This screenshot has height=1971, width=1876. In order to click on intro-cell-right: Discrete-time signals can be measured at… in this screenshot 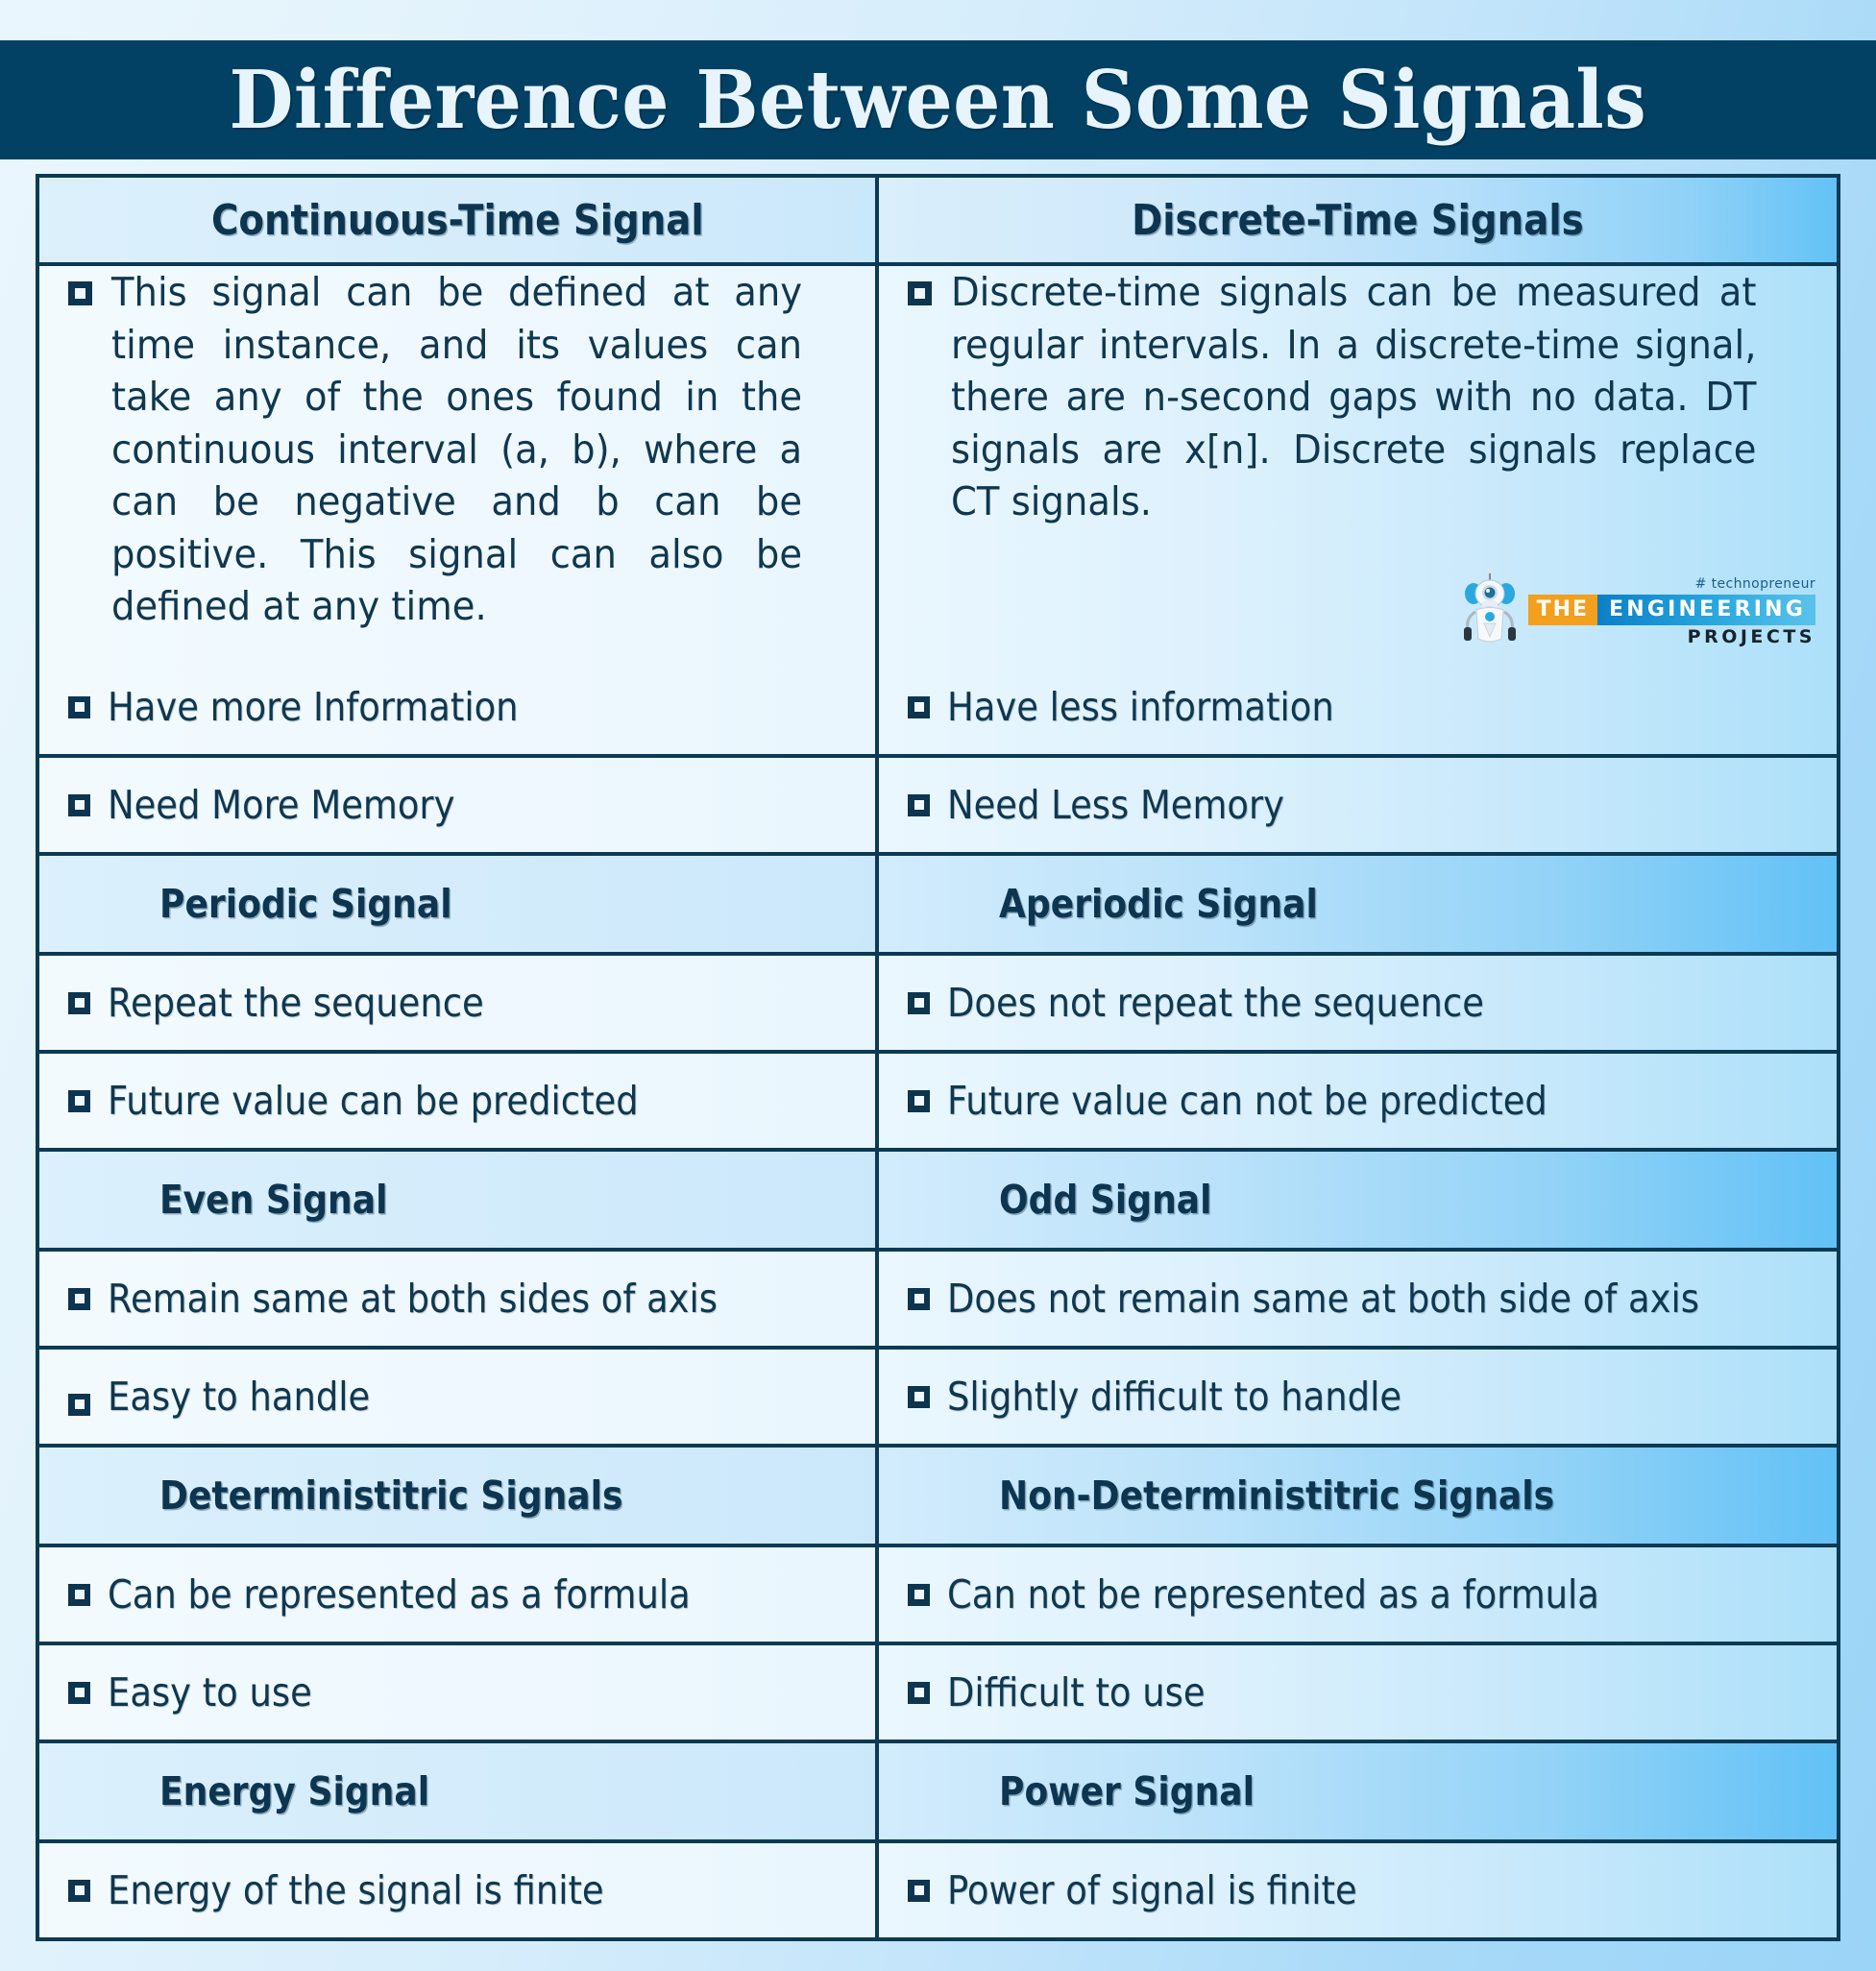, I will do `click(1358, 463)`.